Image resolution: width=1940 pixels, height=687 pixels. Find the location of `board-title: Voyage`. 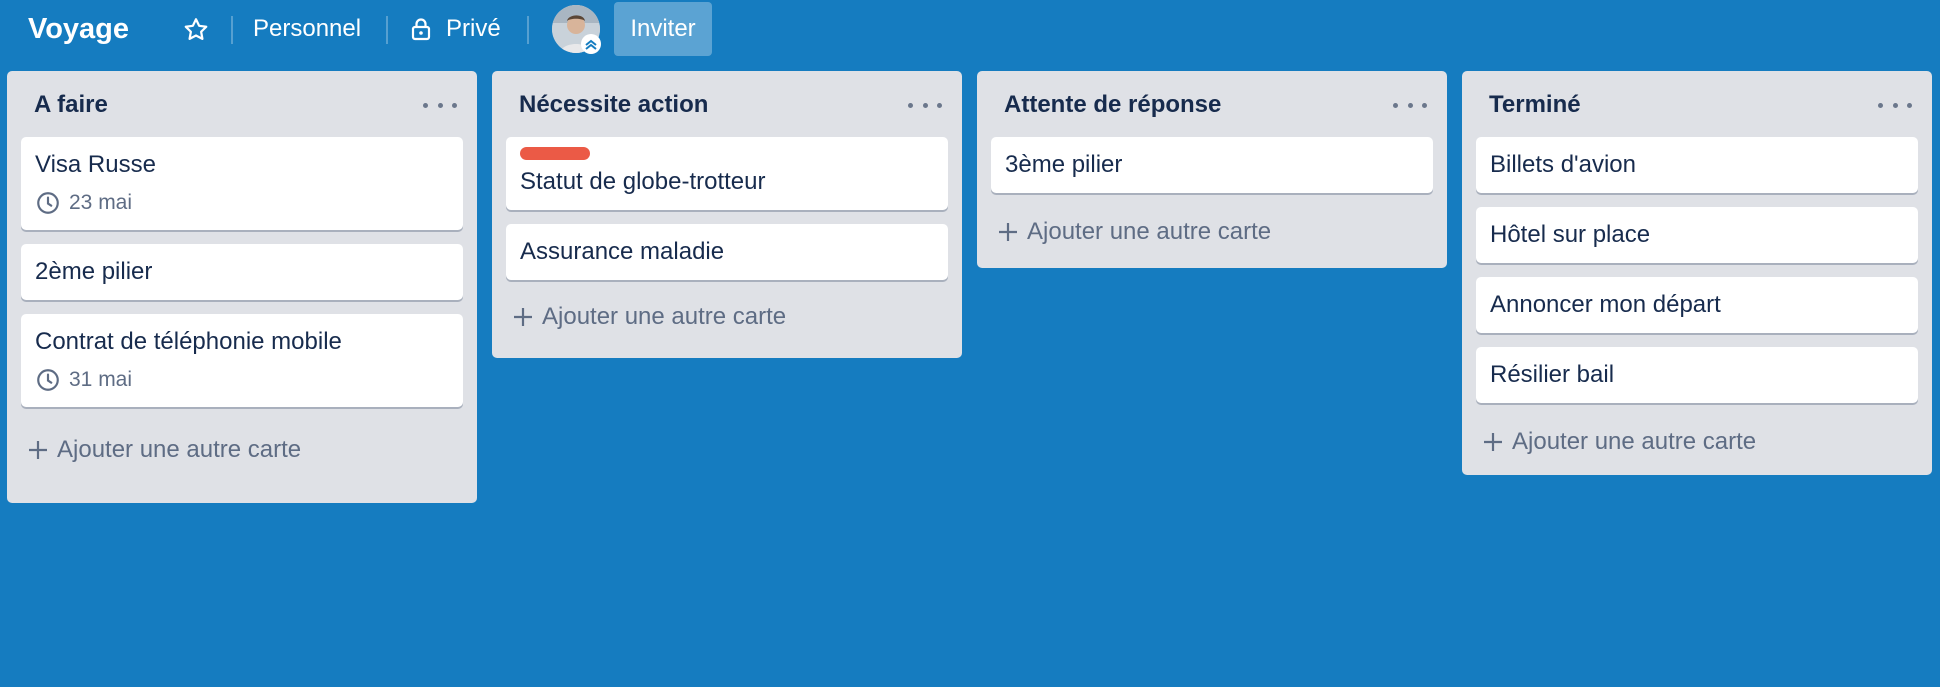

board-title: Voyage is located at coordinates (78, 29).